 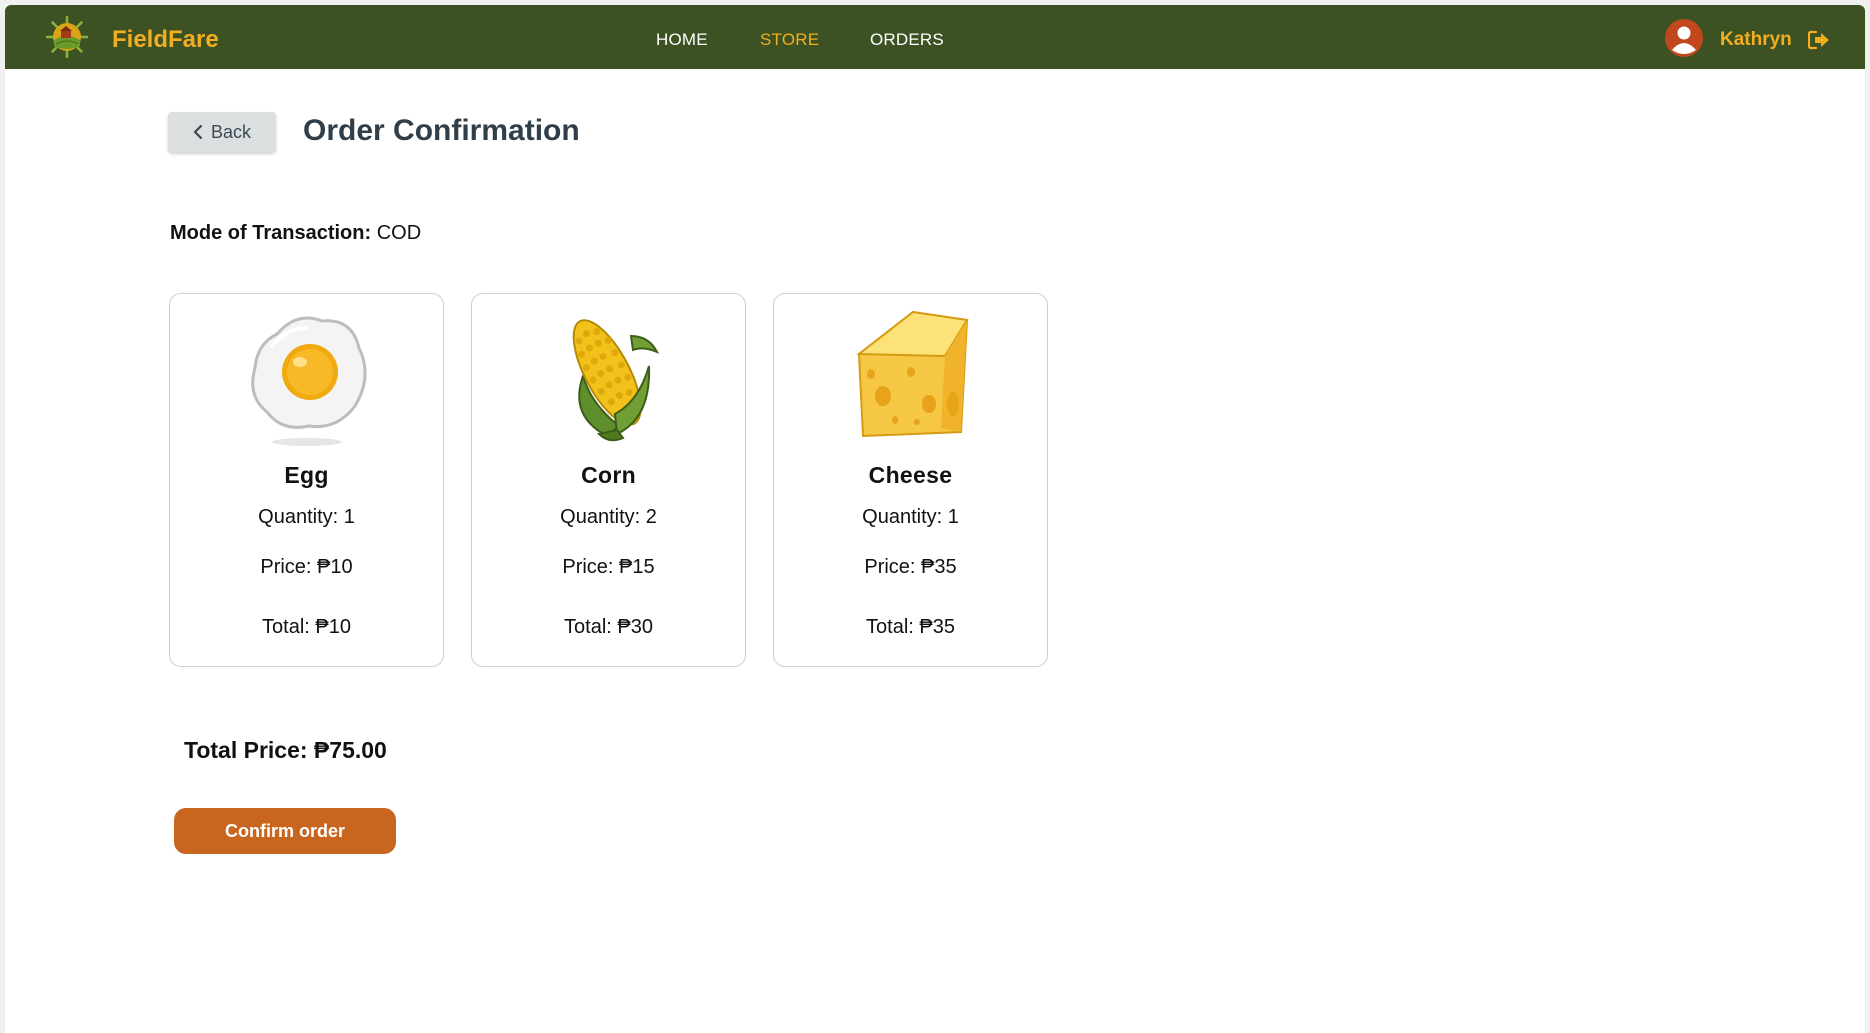 What do you see at coordinates (306, 627) in the screenshot?
I see `item-total: Total: ₱10` at bounding box center [306, 627].